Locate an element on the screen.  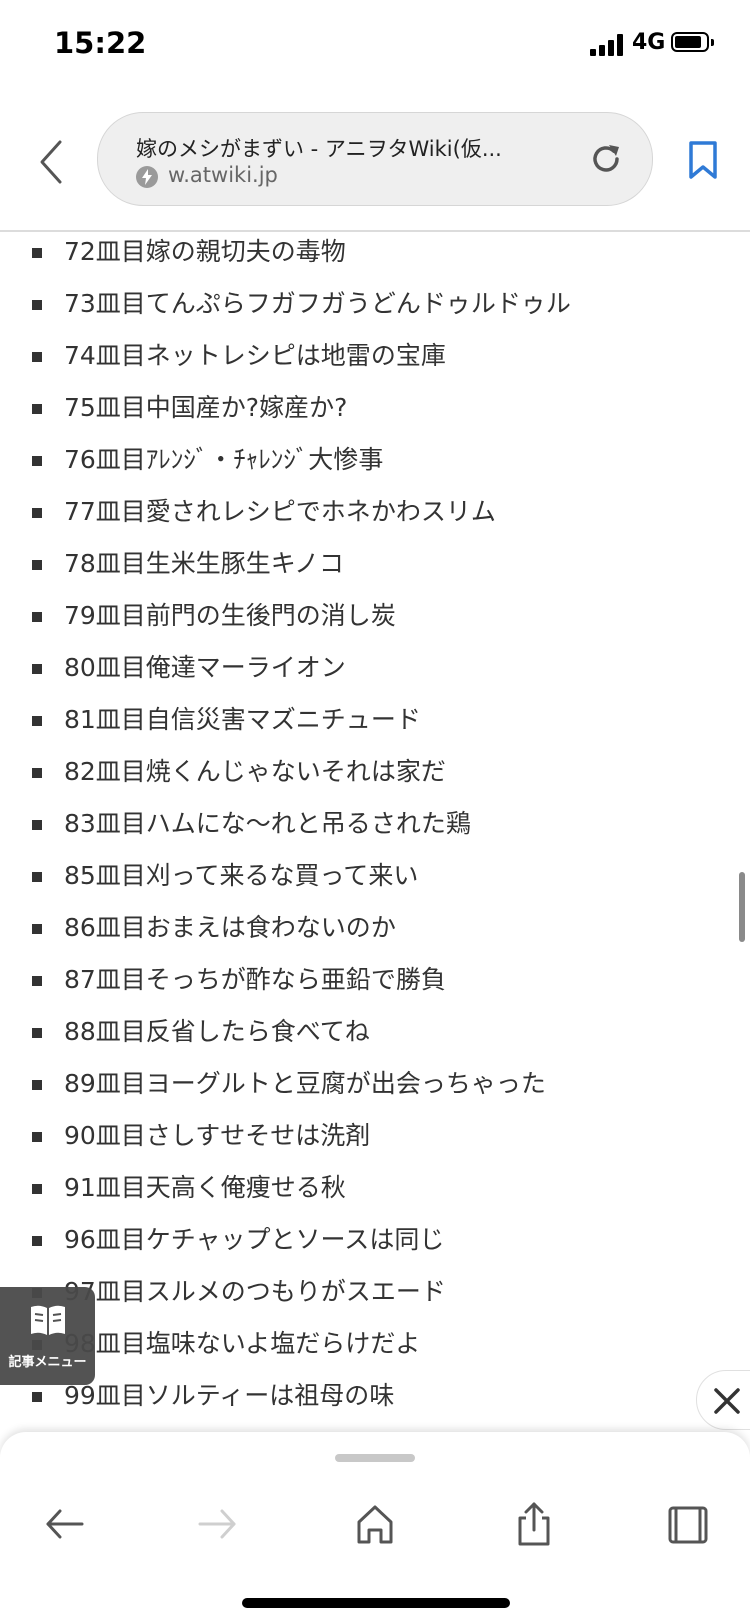
back-arrow-icon is located at coordinates (65, 1524).